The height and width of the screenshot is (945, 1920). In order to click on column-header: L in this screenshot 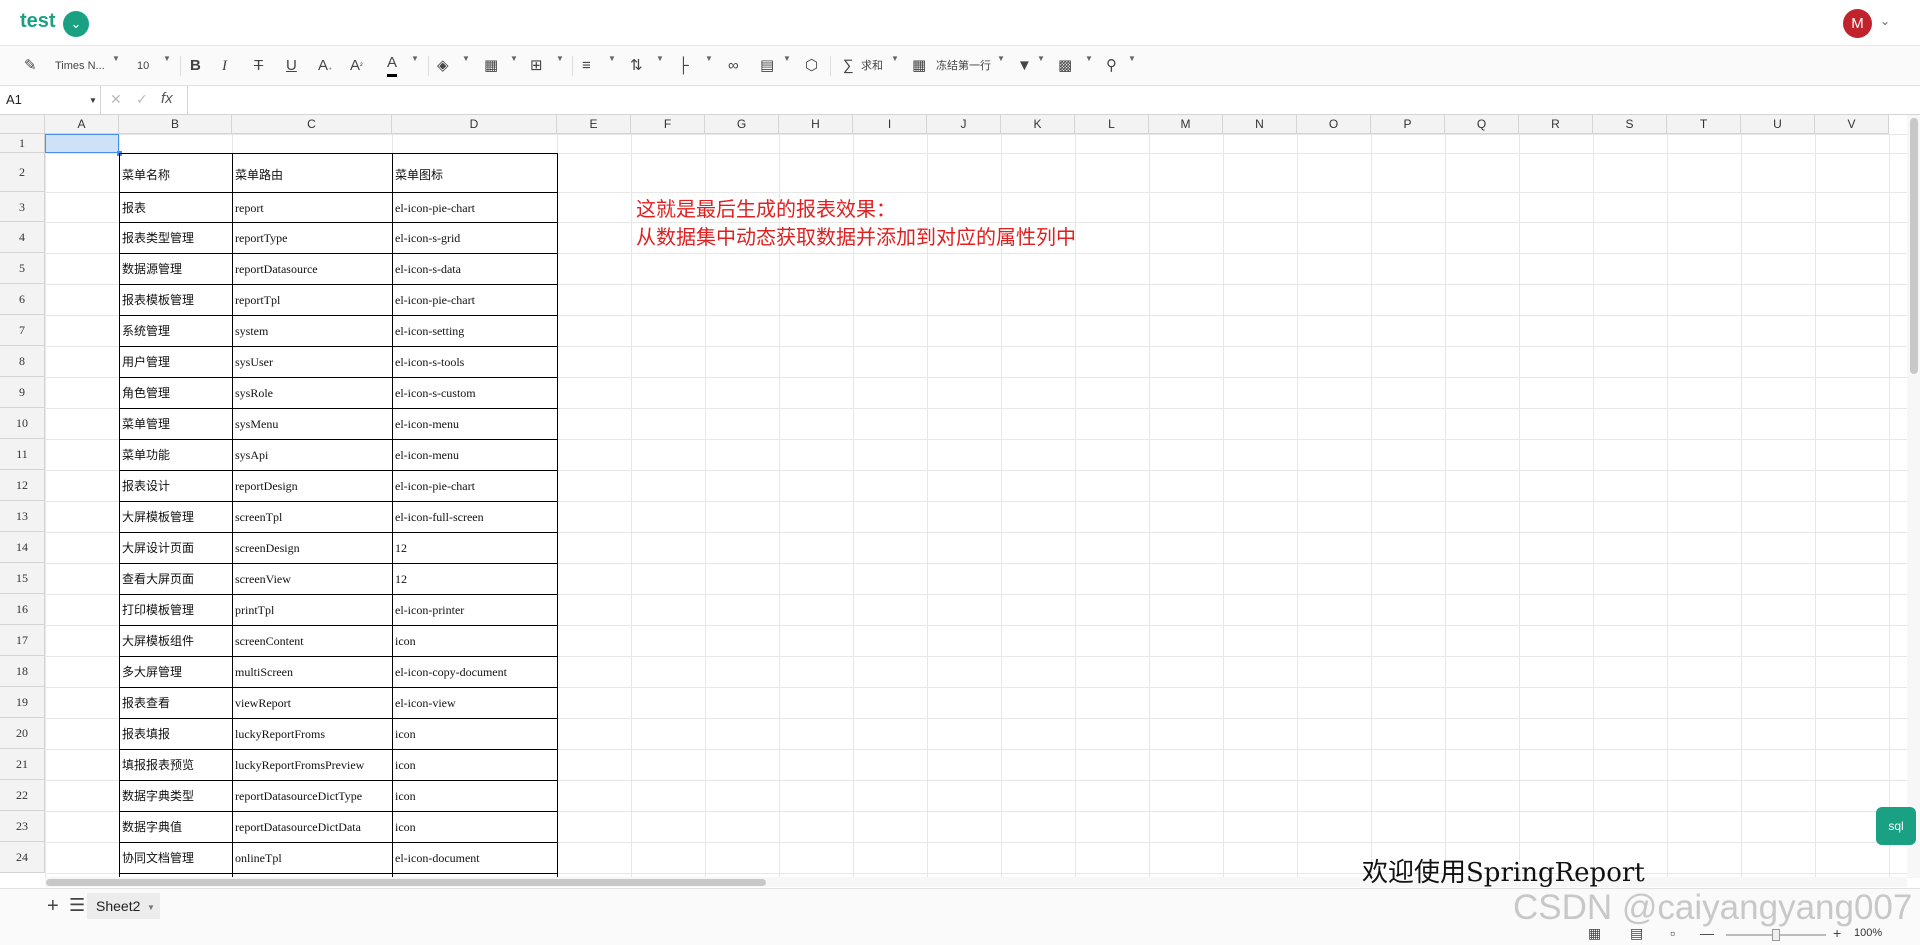, I will do `click(1112, 124)`.